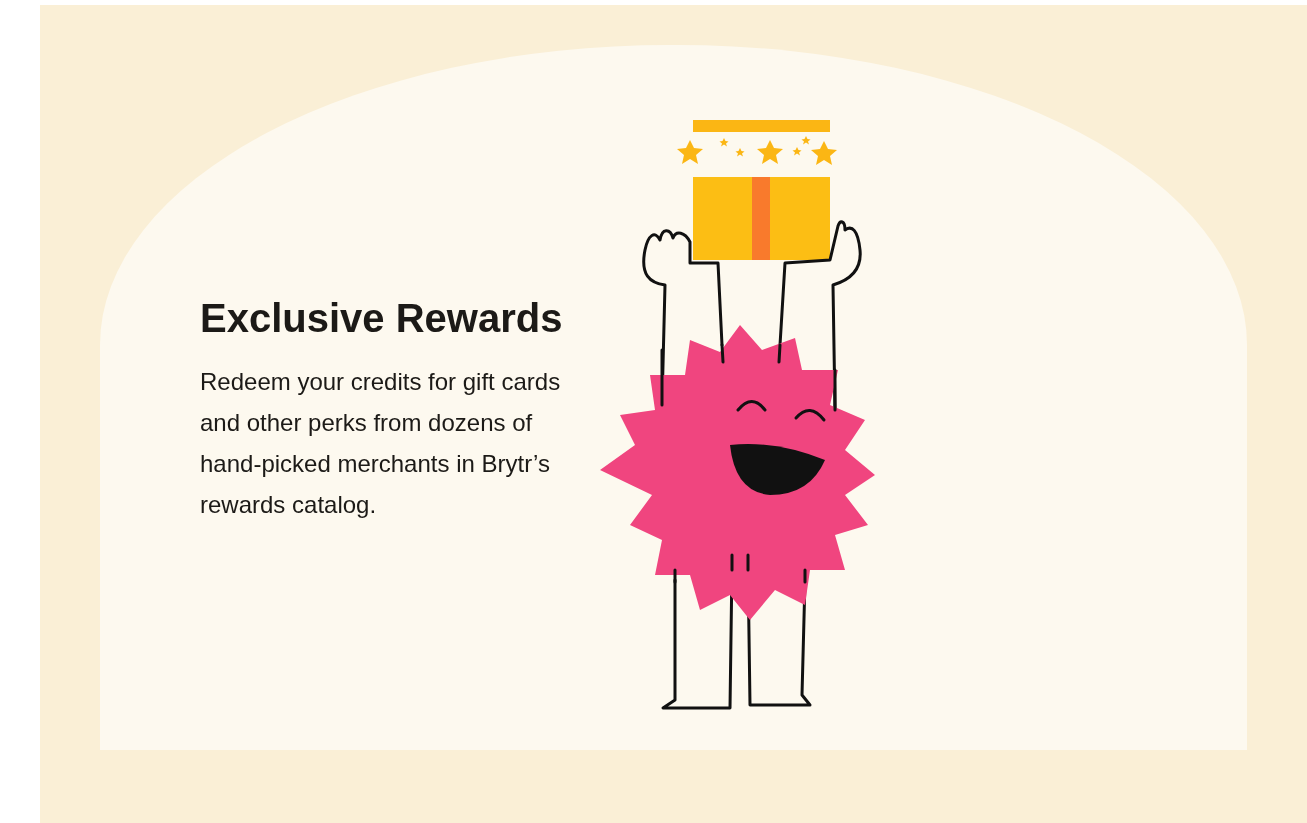 The width and height of the screenshot is (1307, 823). Describe the element at coordinates (381, 443) in the screenshot. I see `description: Redeem your credits for gift cards and other perks from dozens of hand-picked merchants in Brytr’s rewards catalog.` at that location.